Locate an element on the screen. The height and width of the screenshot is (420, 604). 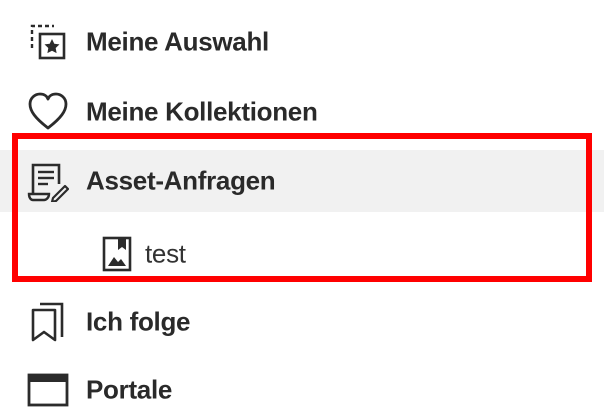
nav-item-label: Portale is located at coordinates (129, 389).